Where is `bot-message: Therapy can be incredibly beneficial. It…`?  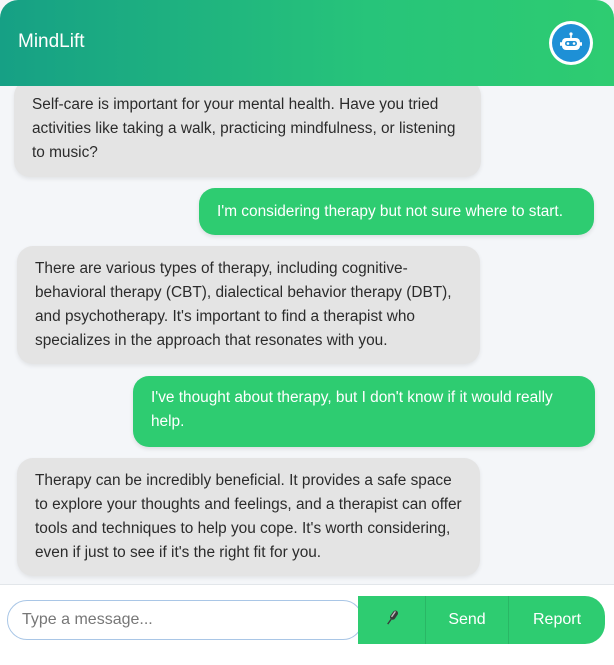
bot-message: Therapy can be incredibly beneficial. It… is located at coordinates (248, 517).